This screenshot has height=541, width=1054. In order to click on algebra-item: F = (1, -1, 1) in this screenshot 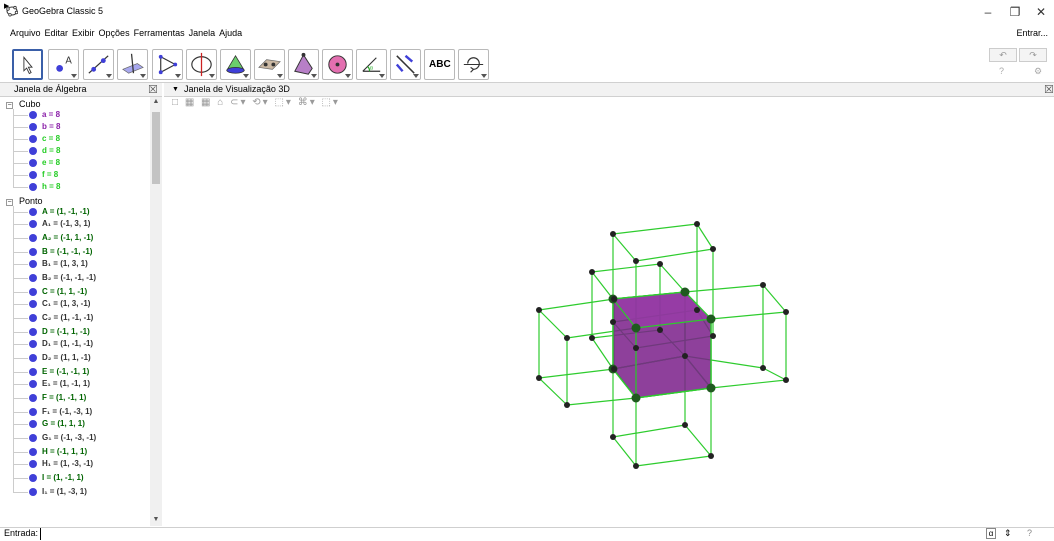, I will do `click(64, 399)`.